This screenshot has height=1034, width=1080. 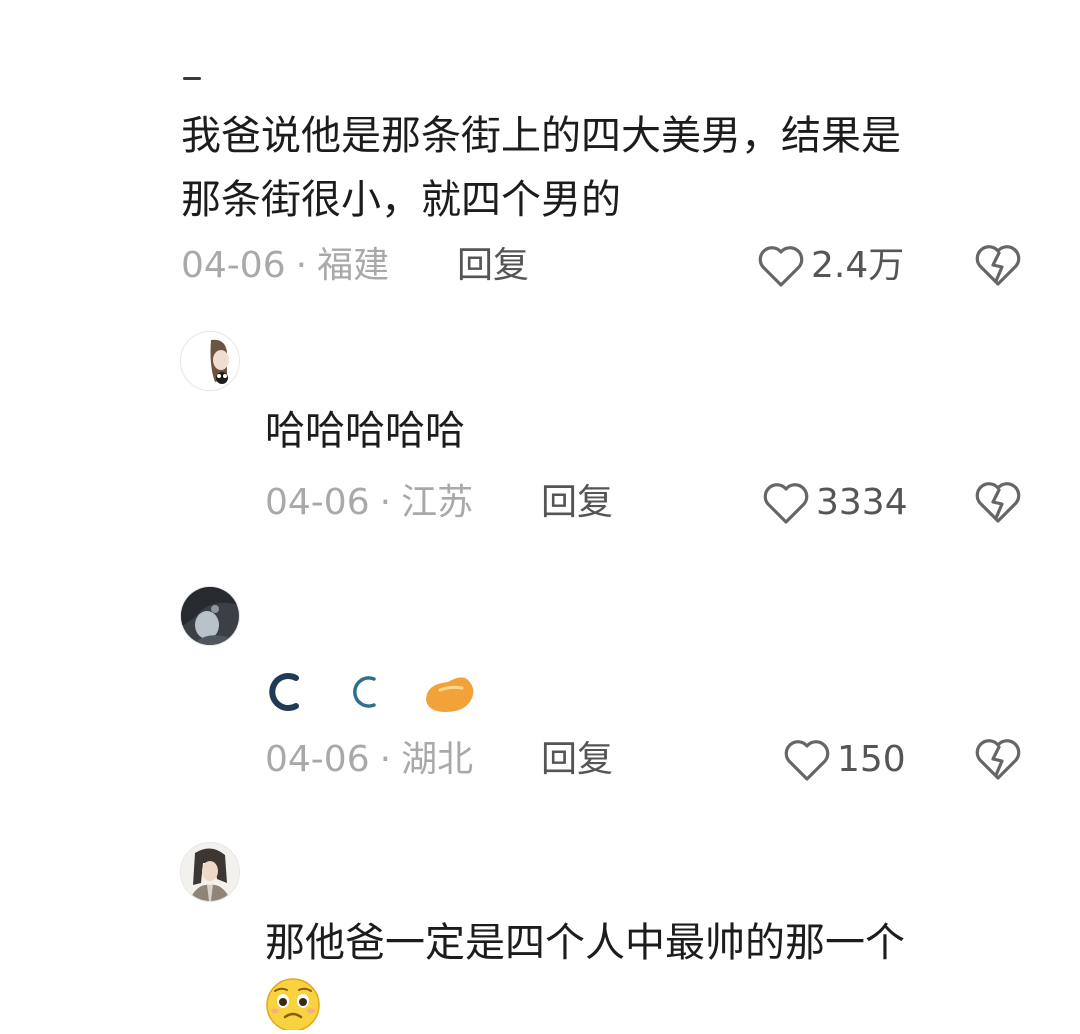 I want to click on dark-anime-avatar-icon, so click(x=210, y=616).